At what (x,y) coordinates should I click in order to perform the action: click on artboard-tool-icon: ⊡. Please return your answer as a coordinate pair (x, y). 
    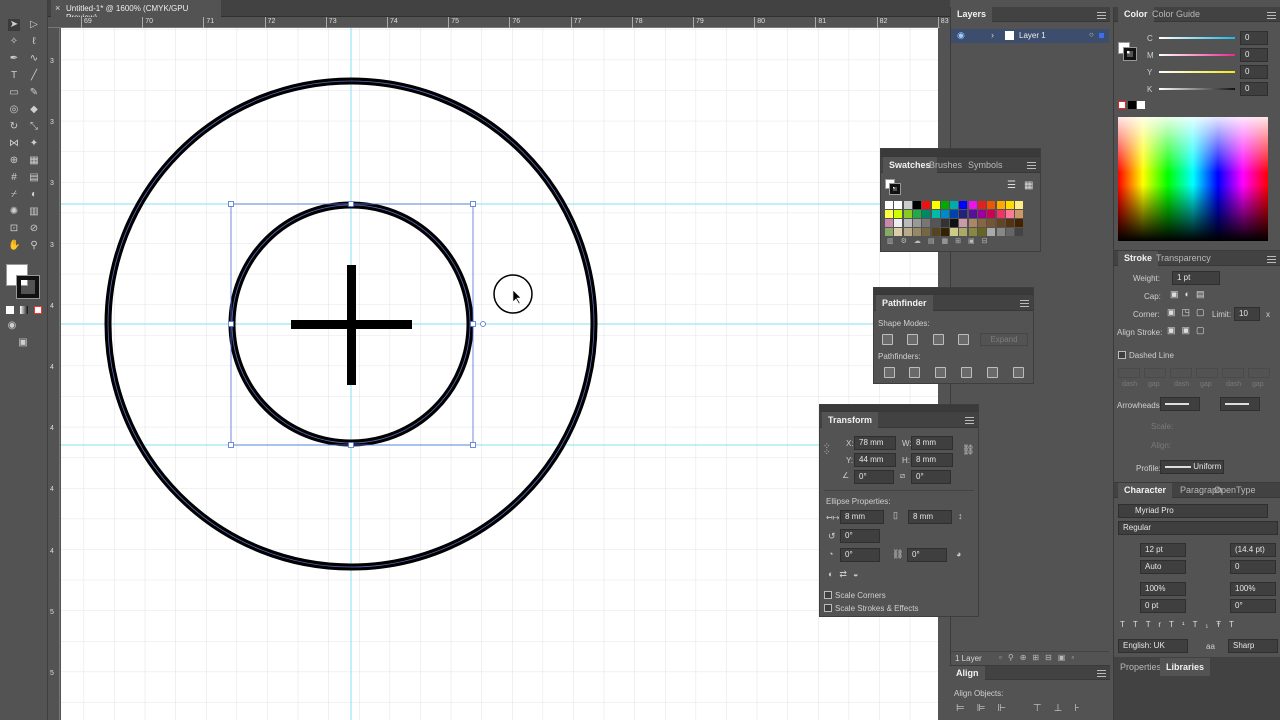
    Looking at the image, I should click on (14, 229).